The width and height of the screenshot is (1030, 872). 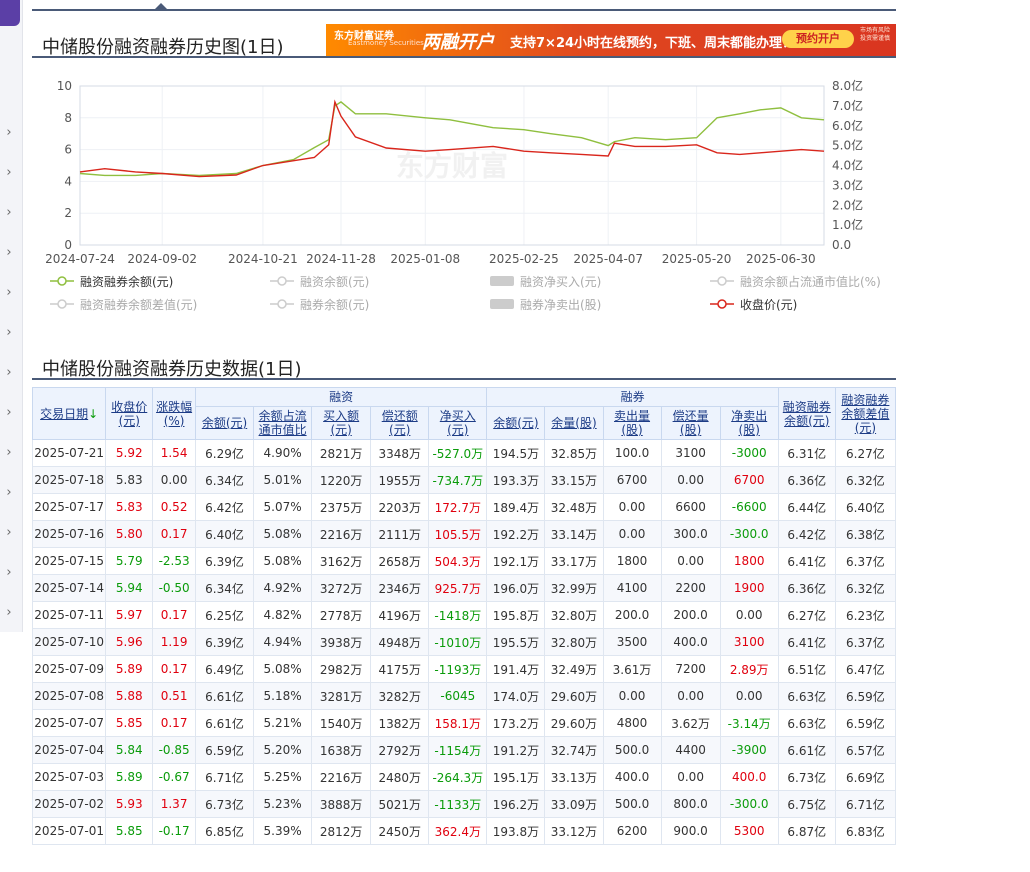 I want to click on table-cell: 32.99万, so click(x=574, y=588).